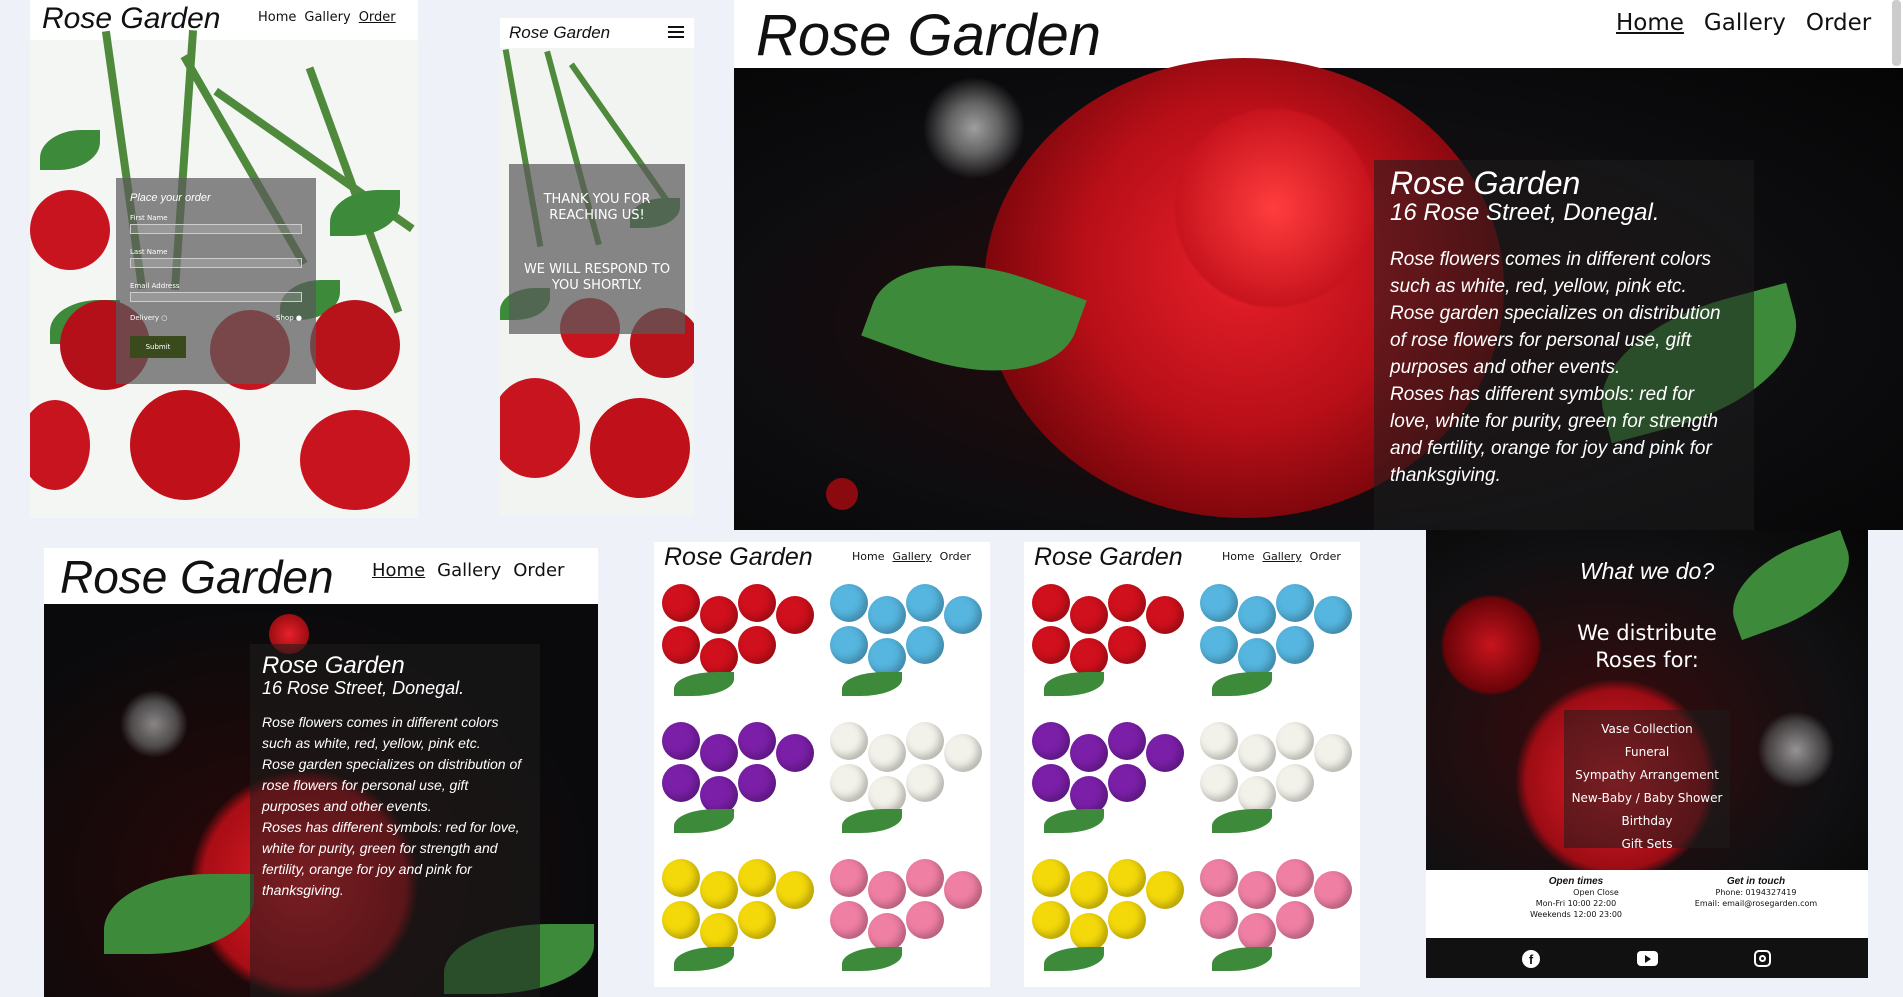 Image resolution: width=1903 pixels, height=997 pixels. What do you see at coordinates (1756, 881) in the screenshot?
I see `contact-title: Get in touch` at bounding box center [1756, 881].